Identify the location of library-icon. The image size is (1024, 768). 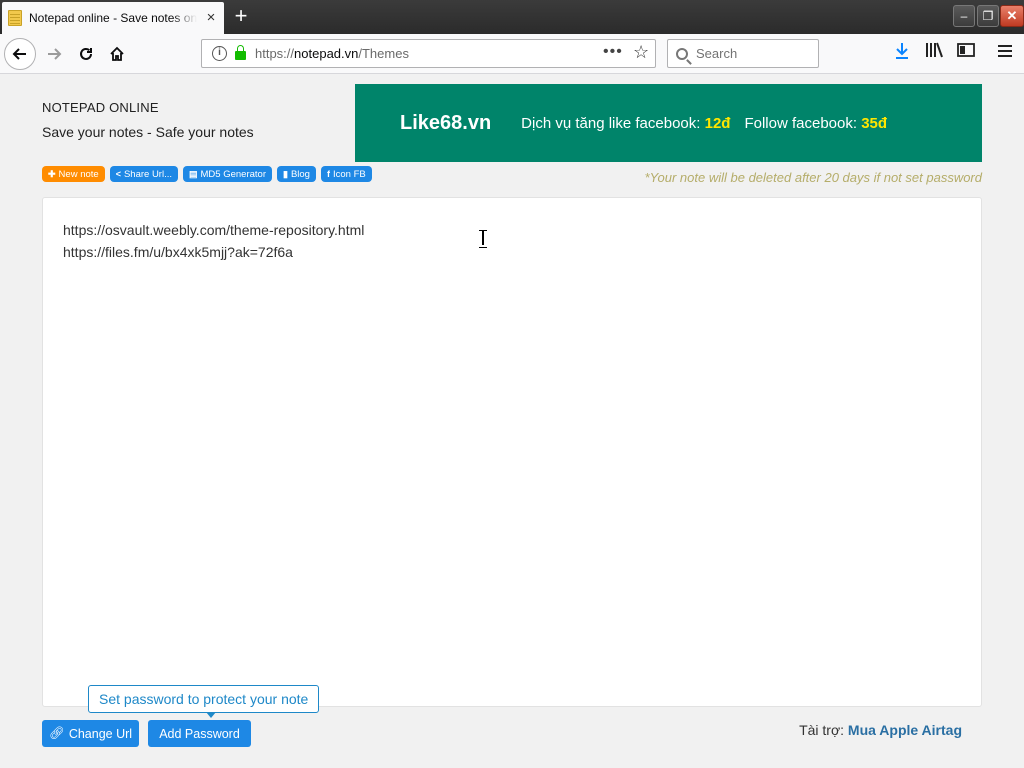
(934, 53).